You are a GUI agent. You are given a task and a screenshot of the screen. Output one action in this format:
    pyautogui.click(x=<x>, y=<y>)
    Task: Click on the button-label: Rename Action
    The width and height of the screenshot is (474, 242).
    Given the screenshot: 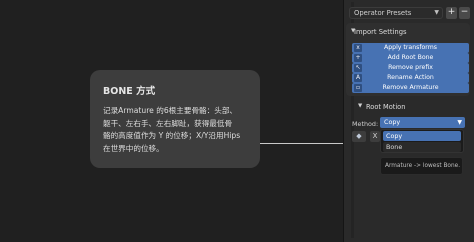 What is the action you would take?
    pyautogui.click(x=410, y=77)
    